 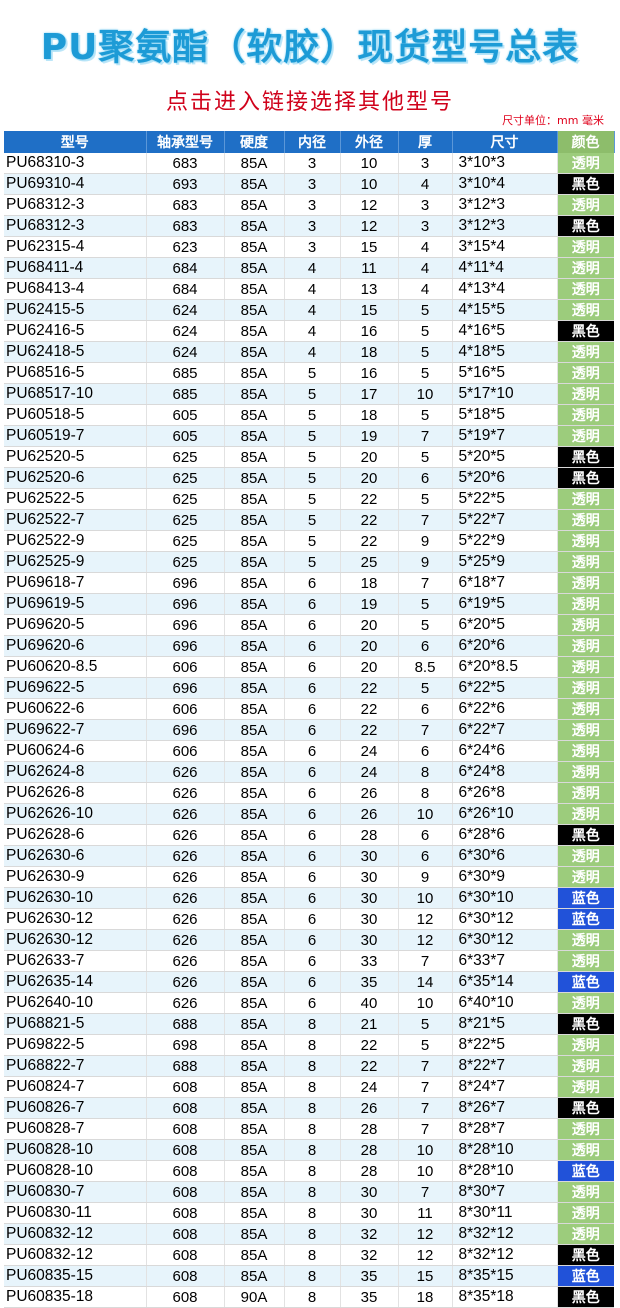 I want to click on cell-size: 5*22*9, so click(x=505, y=541).